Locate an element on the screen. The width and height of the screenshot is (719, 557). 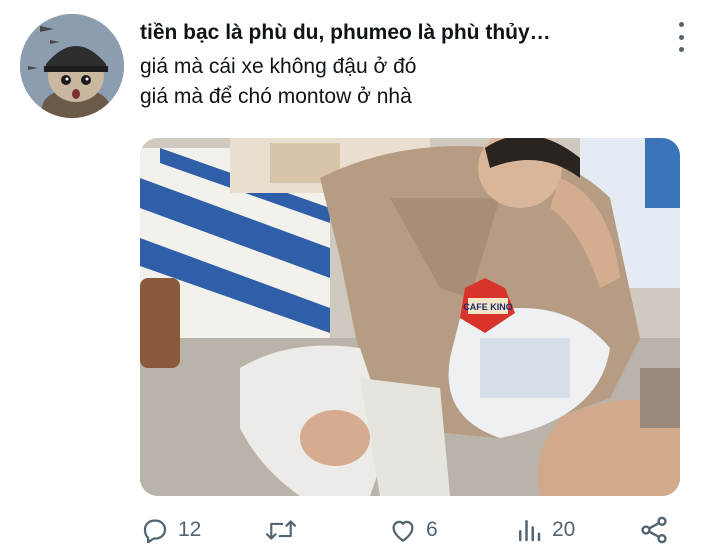
views-count: 20 is located at coordinates (564, 529).